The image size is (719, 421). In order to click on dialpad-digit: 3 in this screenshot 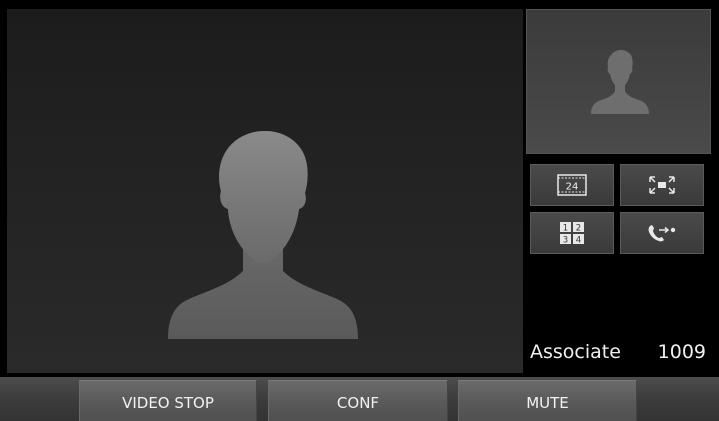, I will do `click(565, 241)`.